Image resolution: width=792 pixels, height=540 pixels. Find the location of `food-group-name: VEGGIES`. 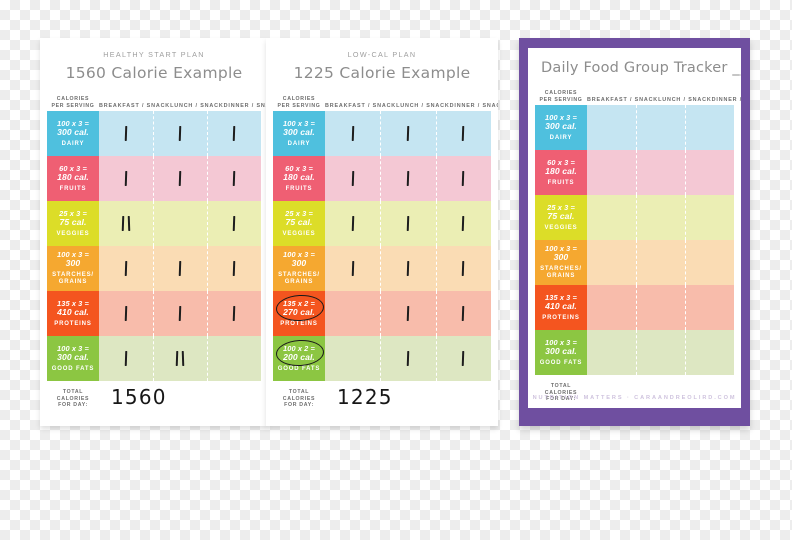

food-group-name: VEGGIES is located at coordinates (299, 233).